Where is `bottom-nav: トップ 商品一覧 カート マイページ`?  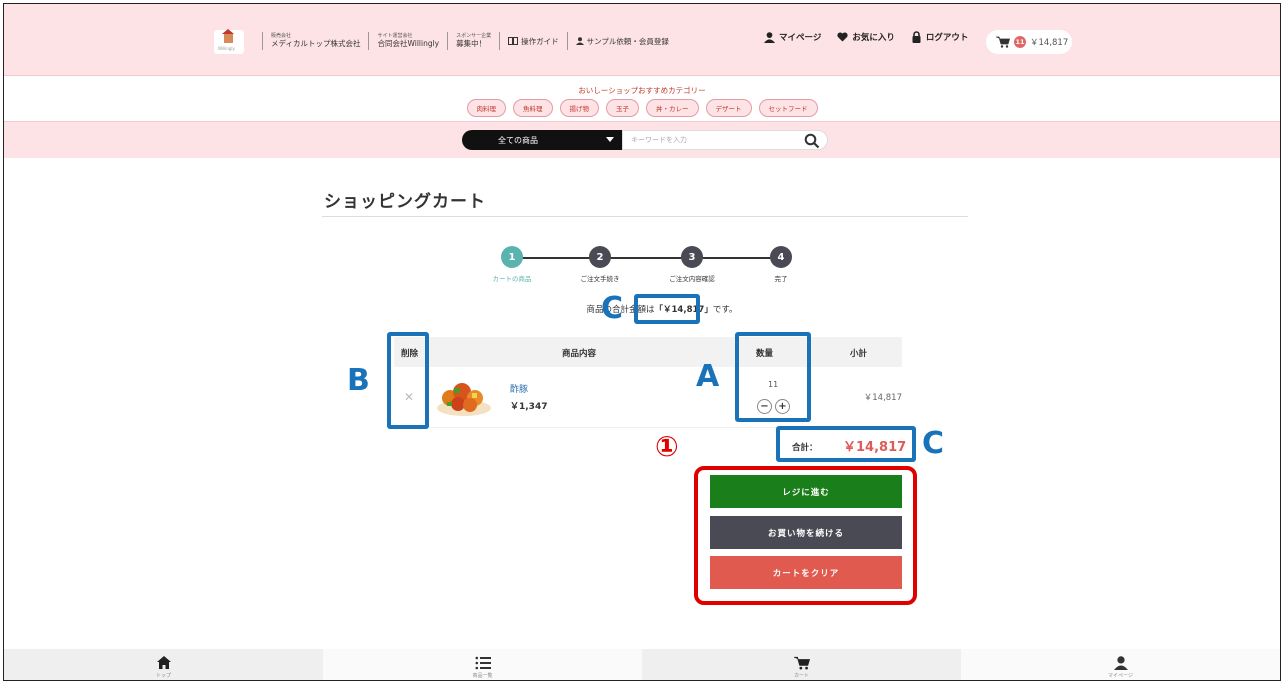
bottom-nav: トップ 商品一覧 カート マイページ is located at coordinates (642, 664).